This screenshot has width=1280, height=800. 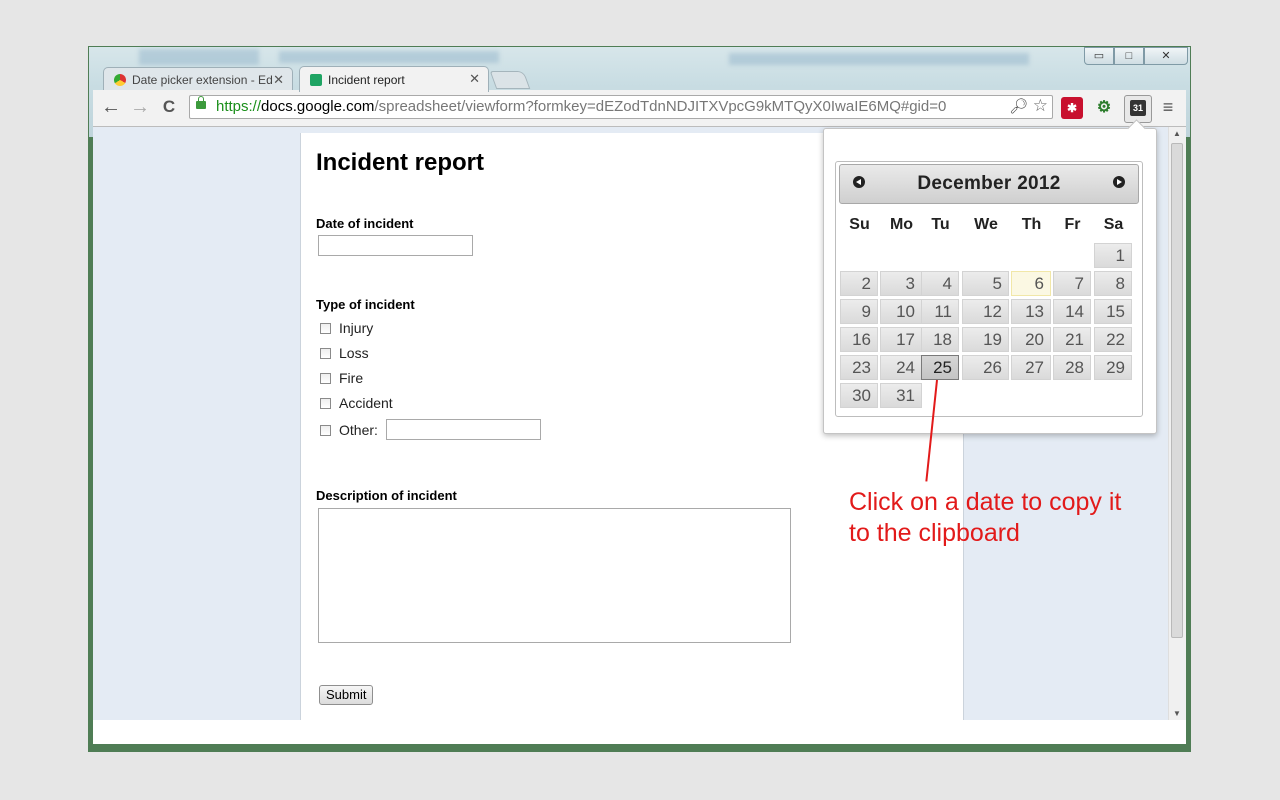 What do you see at coordinates (1177, 133) in the screenshot?
I see `scroll-up-icon: ▲` at bounding box center [1177, 133].